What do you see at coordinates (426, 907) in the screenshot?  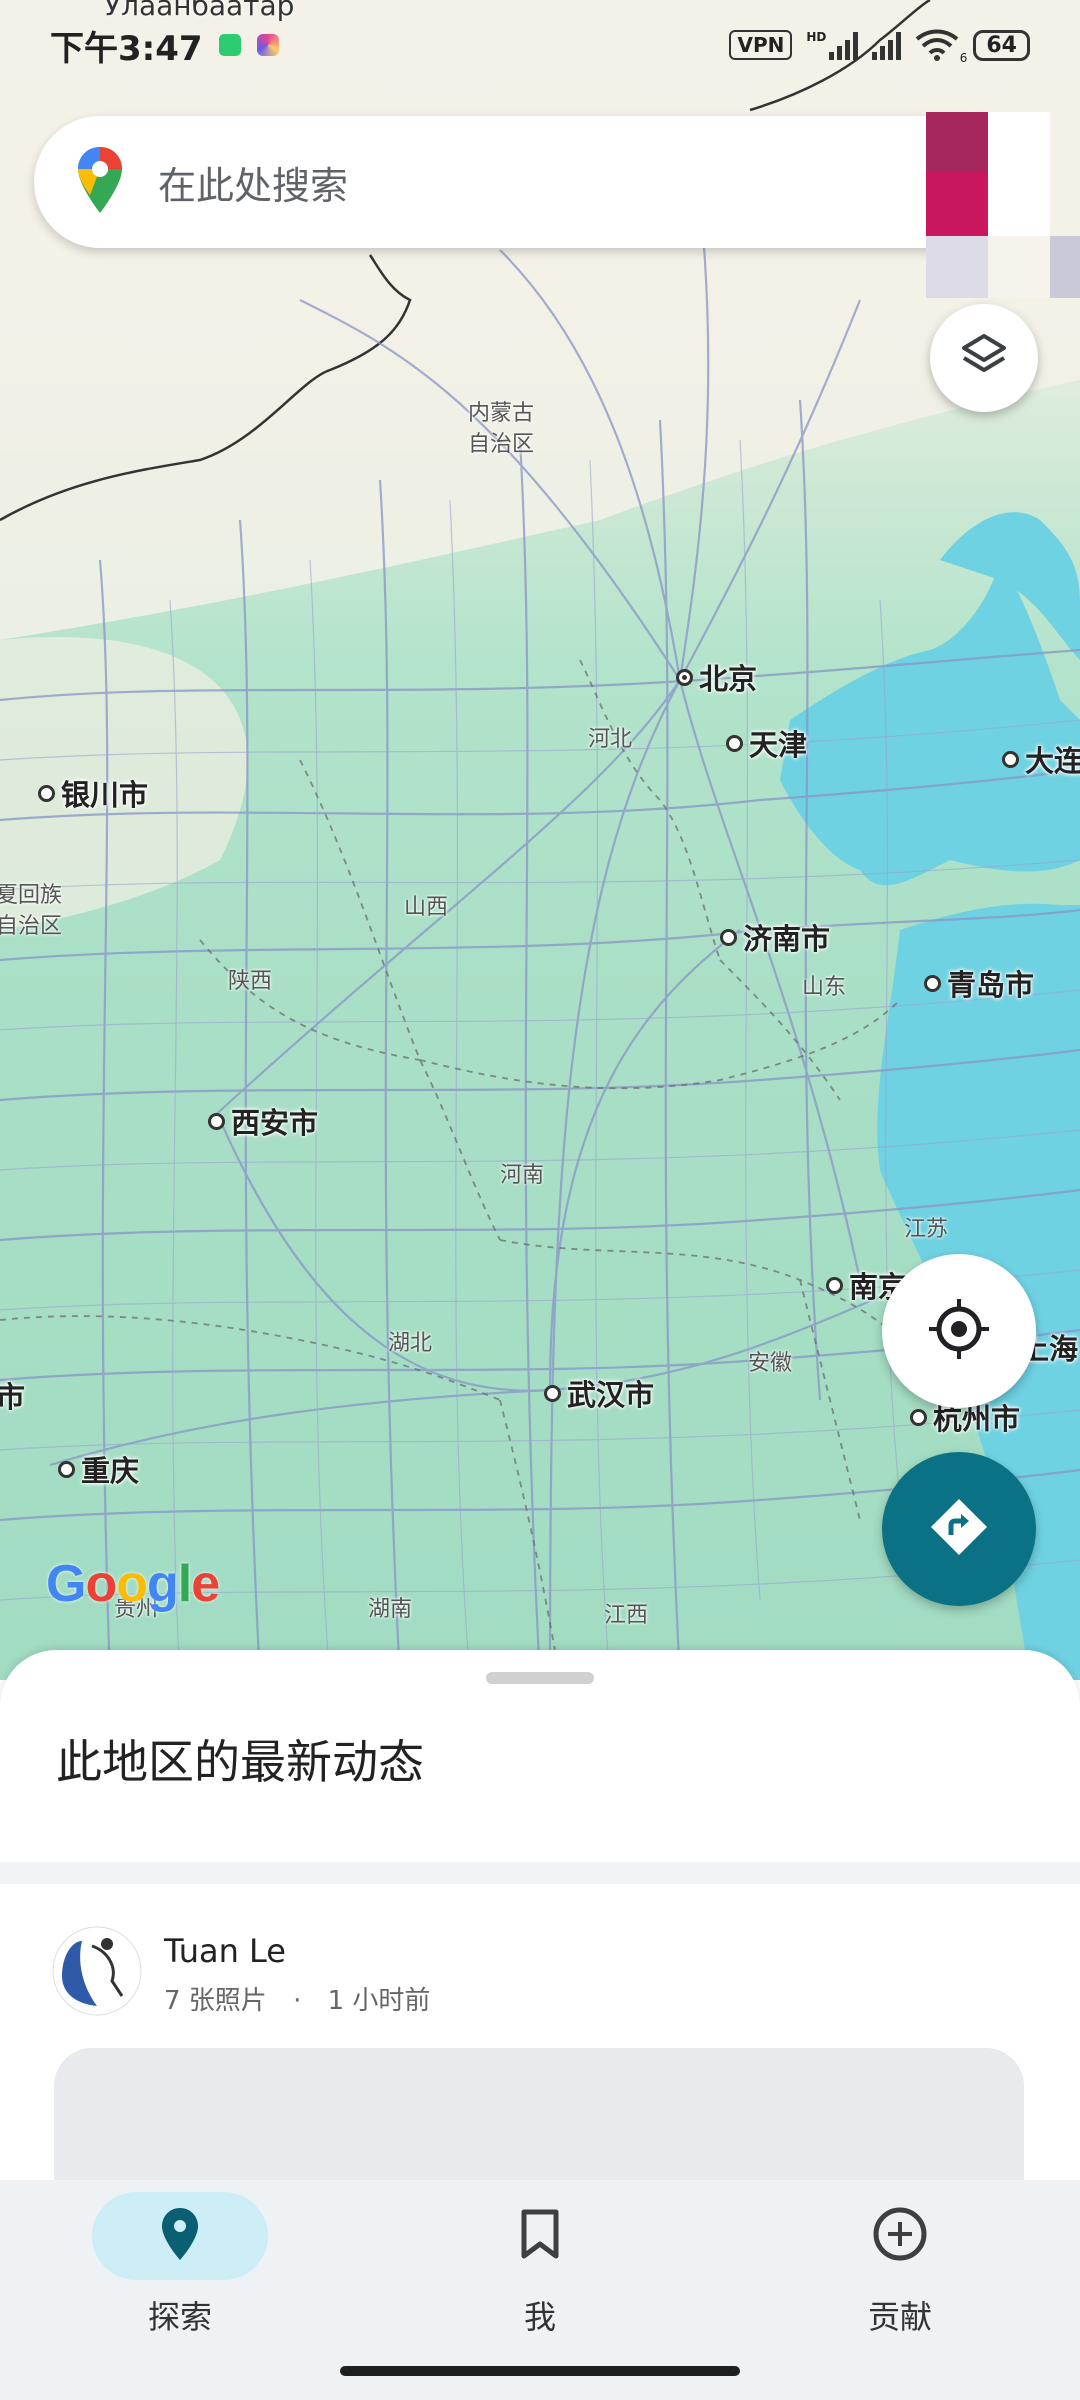 I see `province-label: 山西` at bounding box center [426, 907].